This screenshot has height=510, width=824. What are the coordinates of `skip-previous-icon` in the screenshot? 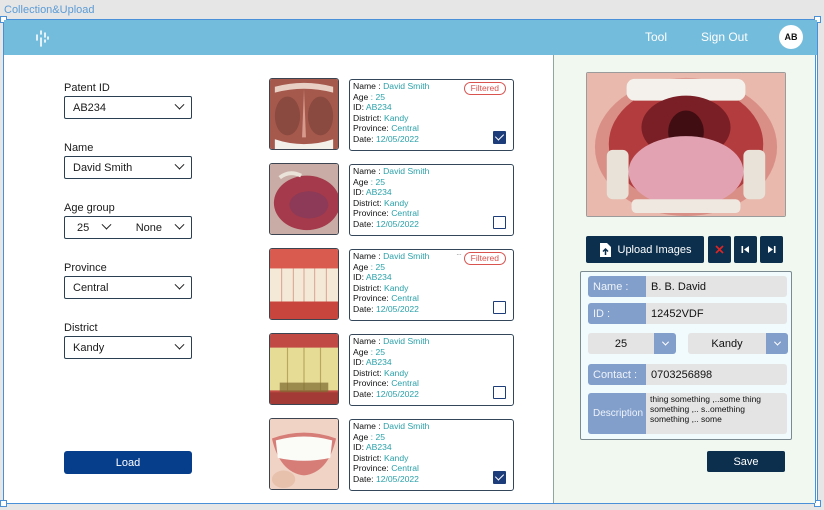 It's located at (745, 249).